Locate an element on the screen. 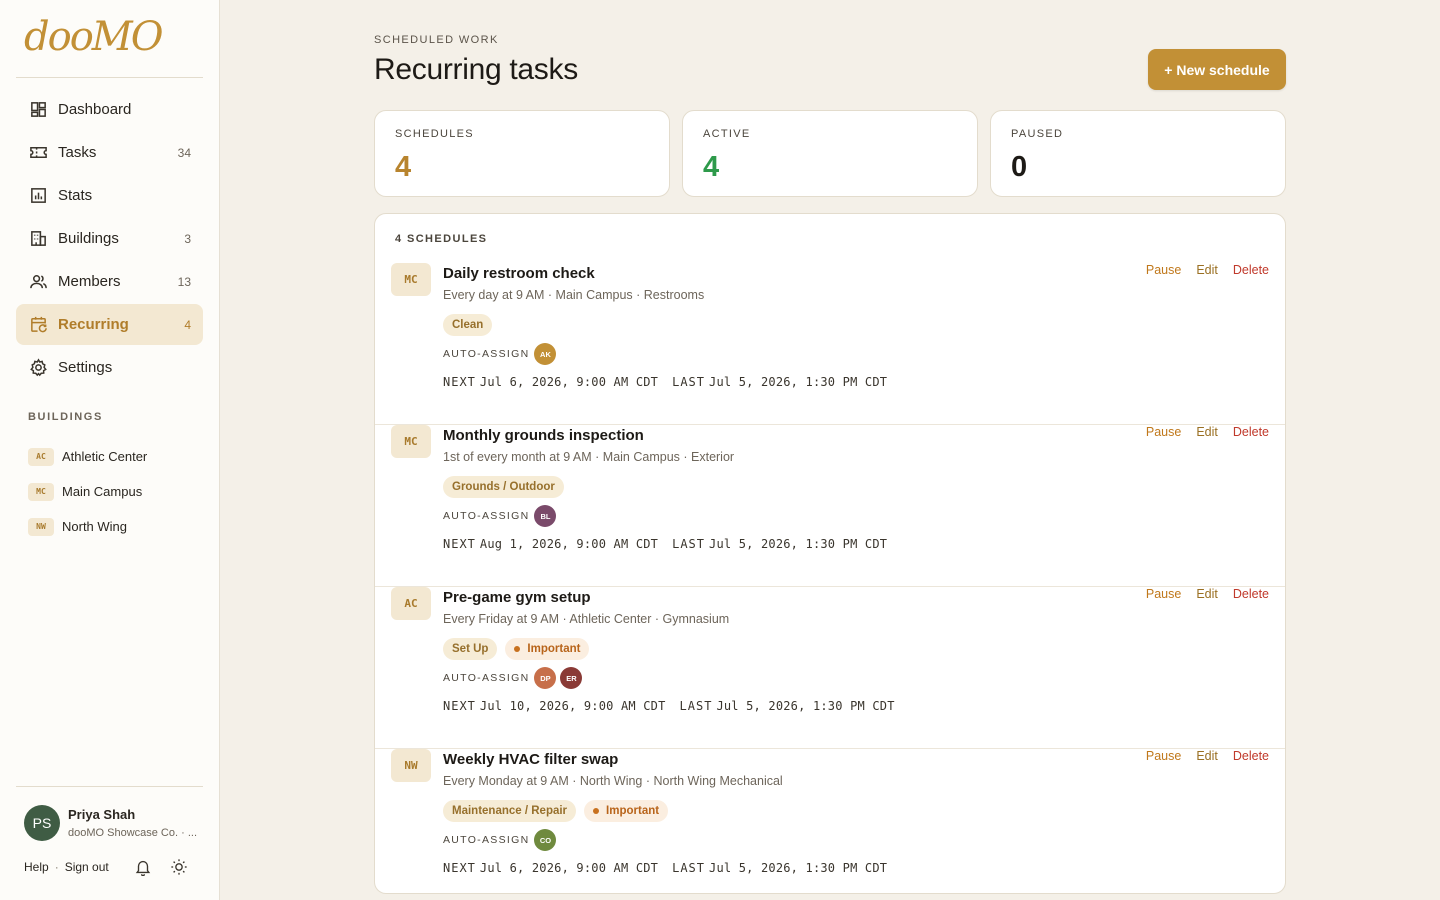 The width and height of the screenshot is (1440, 900). new-schedule-button: + New schedule is located at coordinates (1217, 69).